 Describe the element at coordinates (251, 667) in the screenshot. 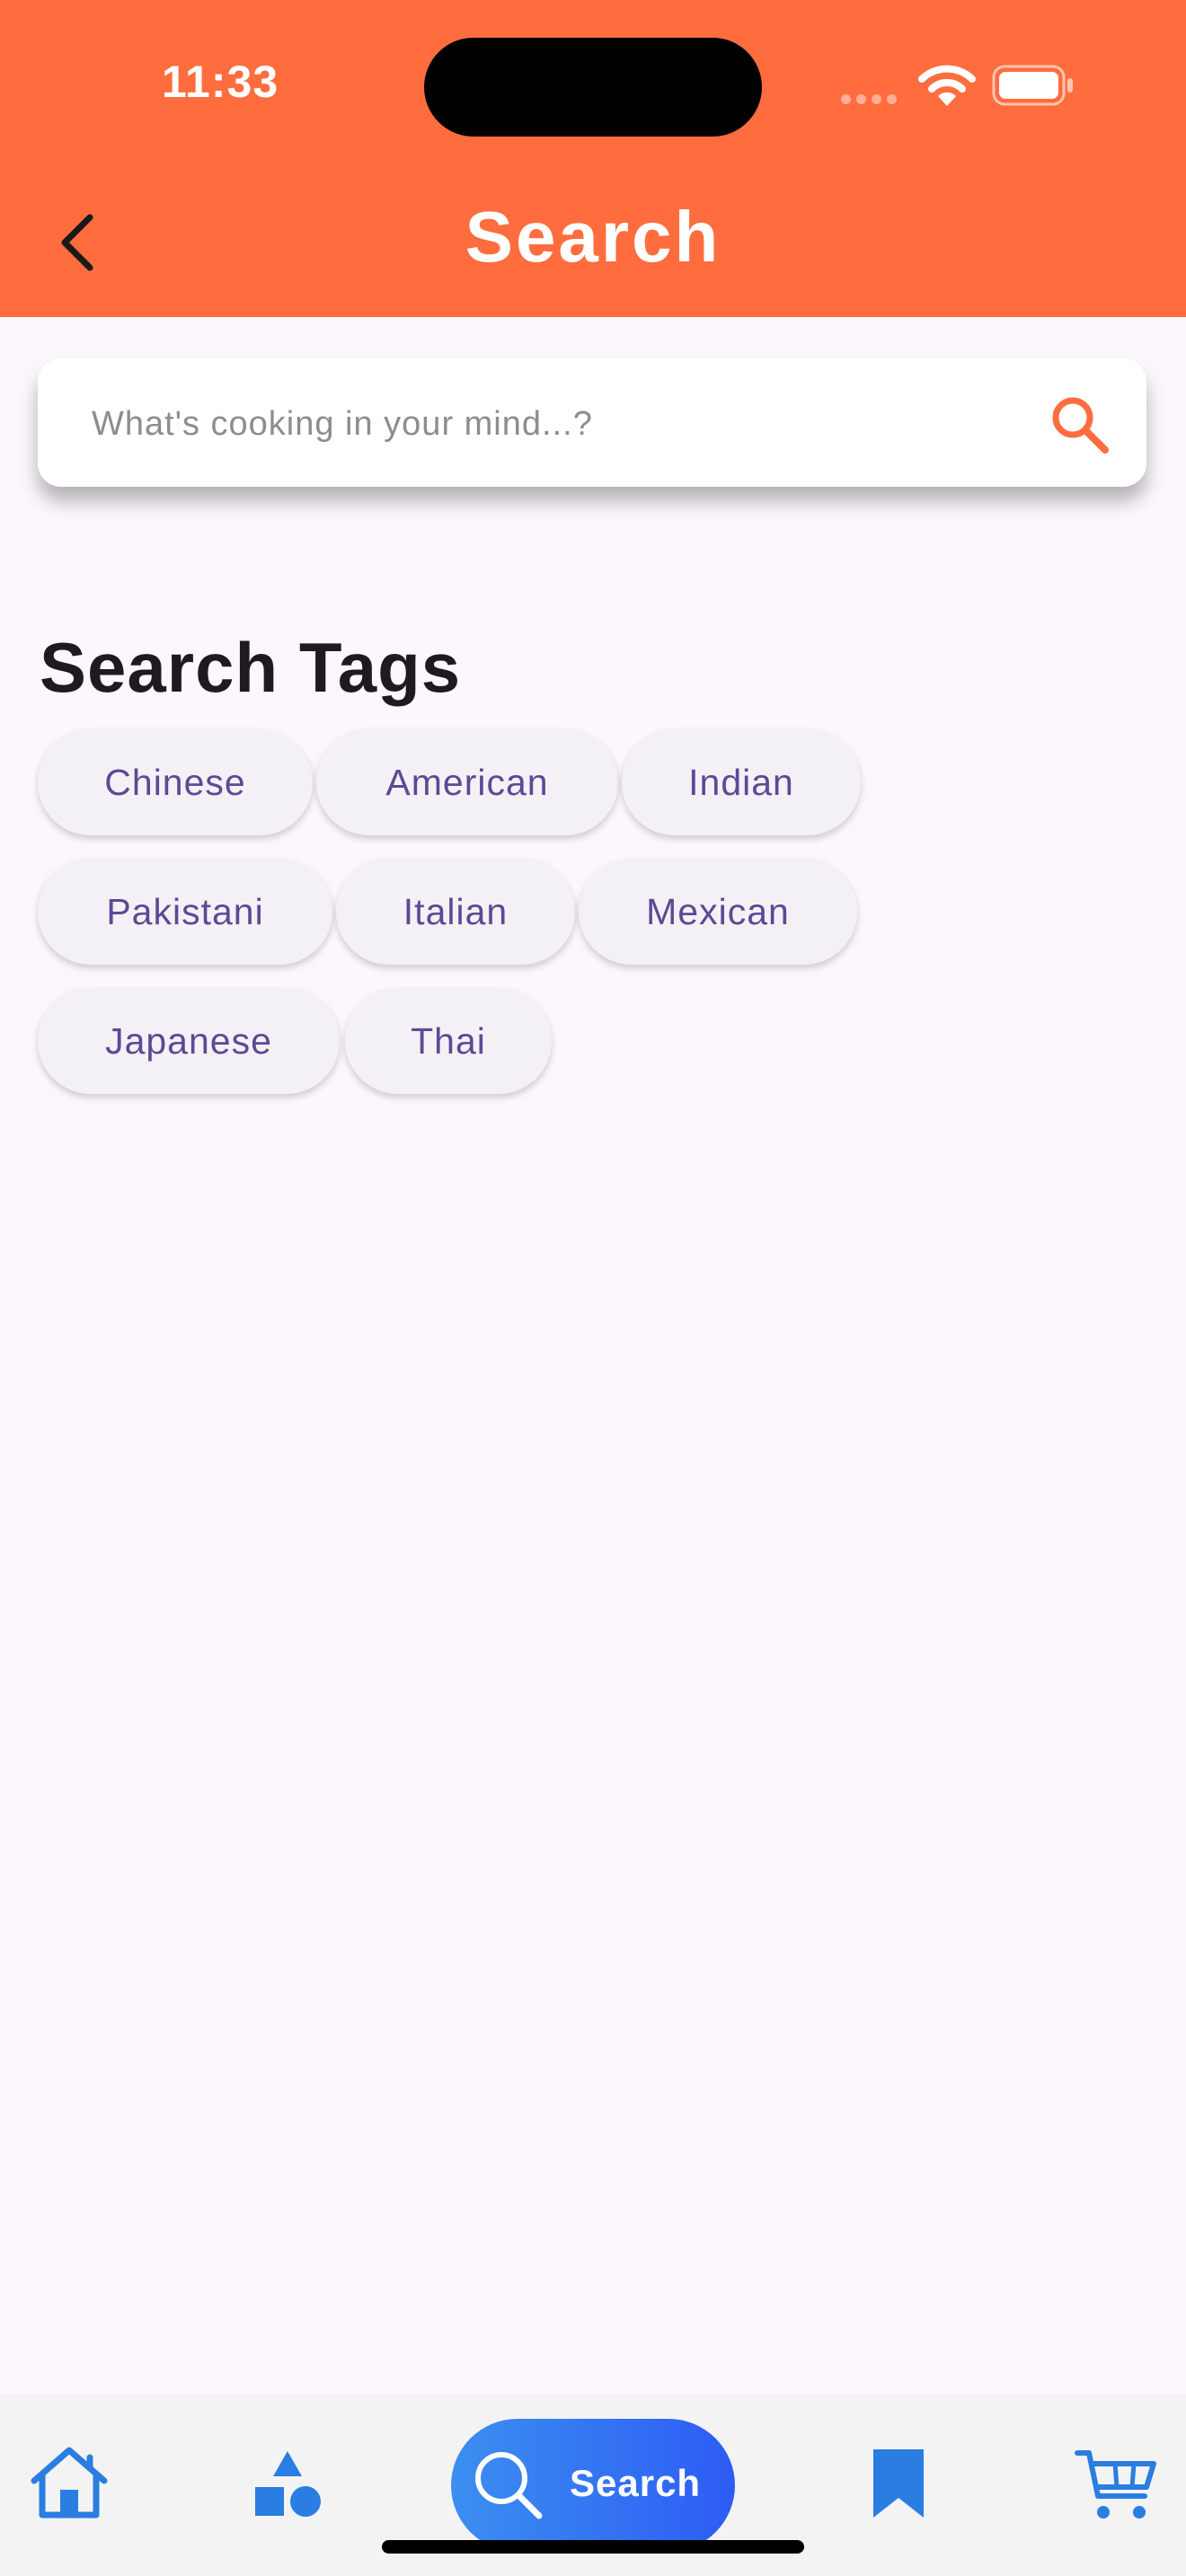

I see `search-tags-title: Search Tags` at that location.